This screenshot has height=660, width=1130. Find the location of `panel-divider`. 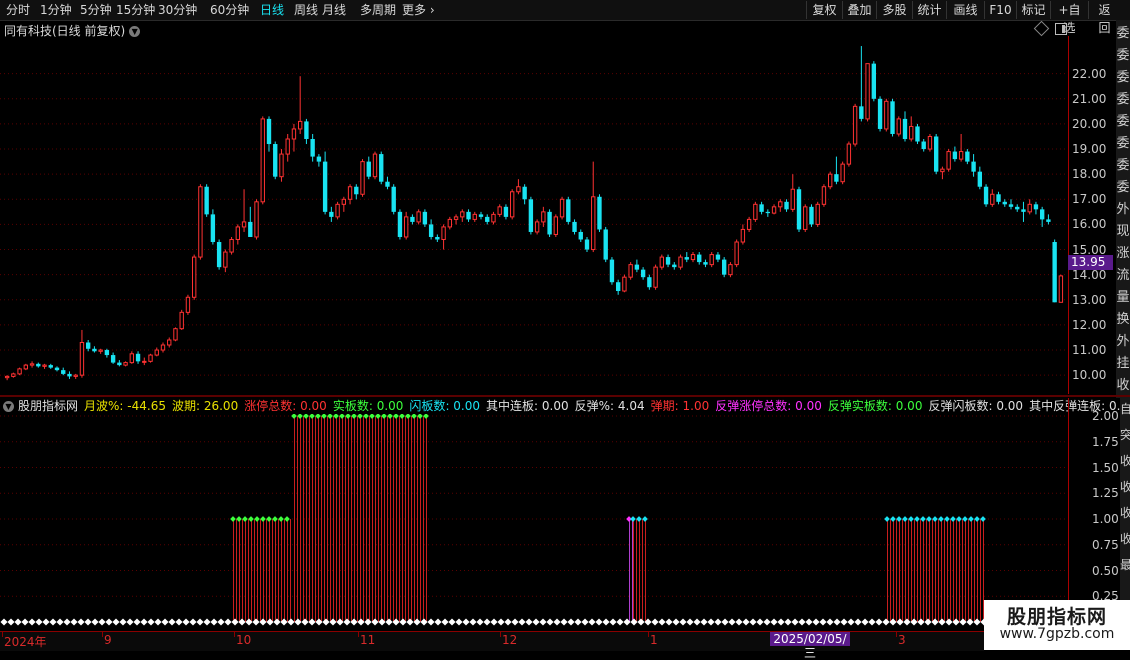

panel-divider is located at coordinates (565, 396).